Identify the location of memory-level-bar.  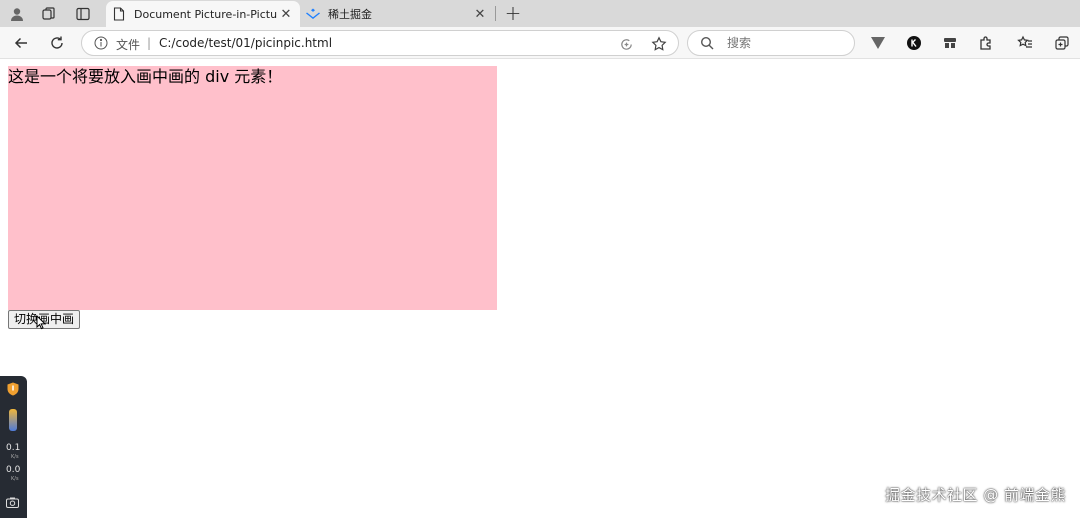
(13, 420).